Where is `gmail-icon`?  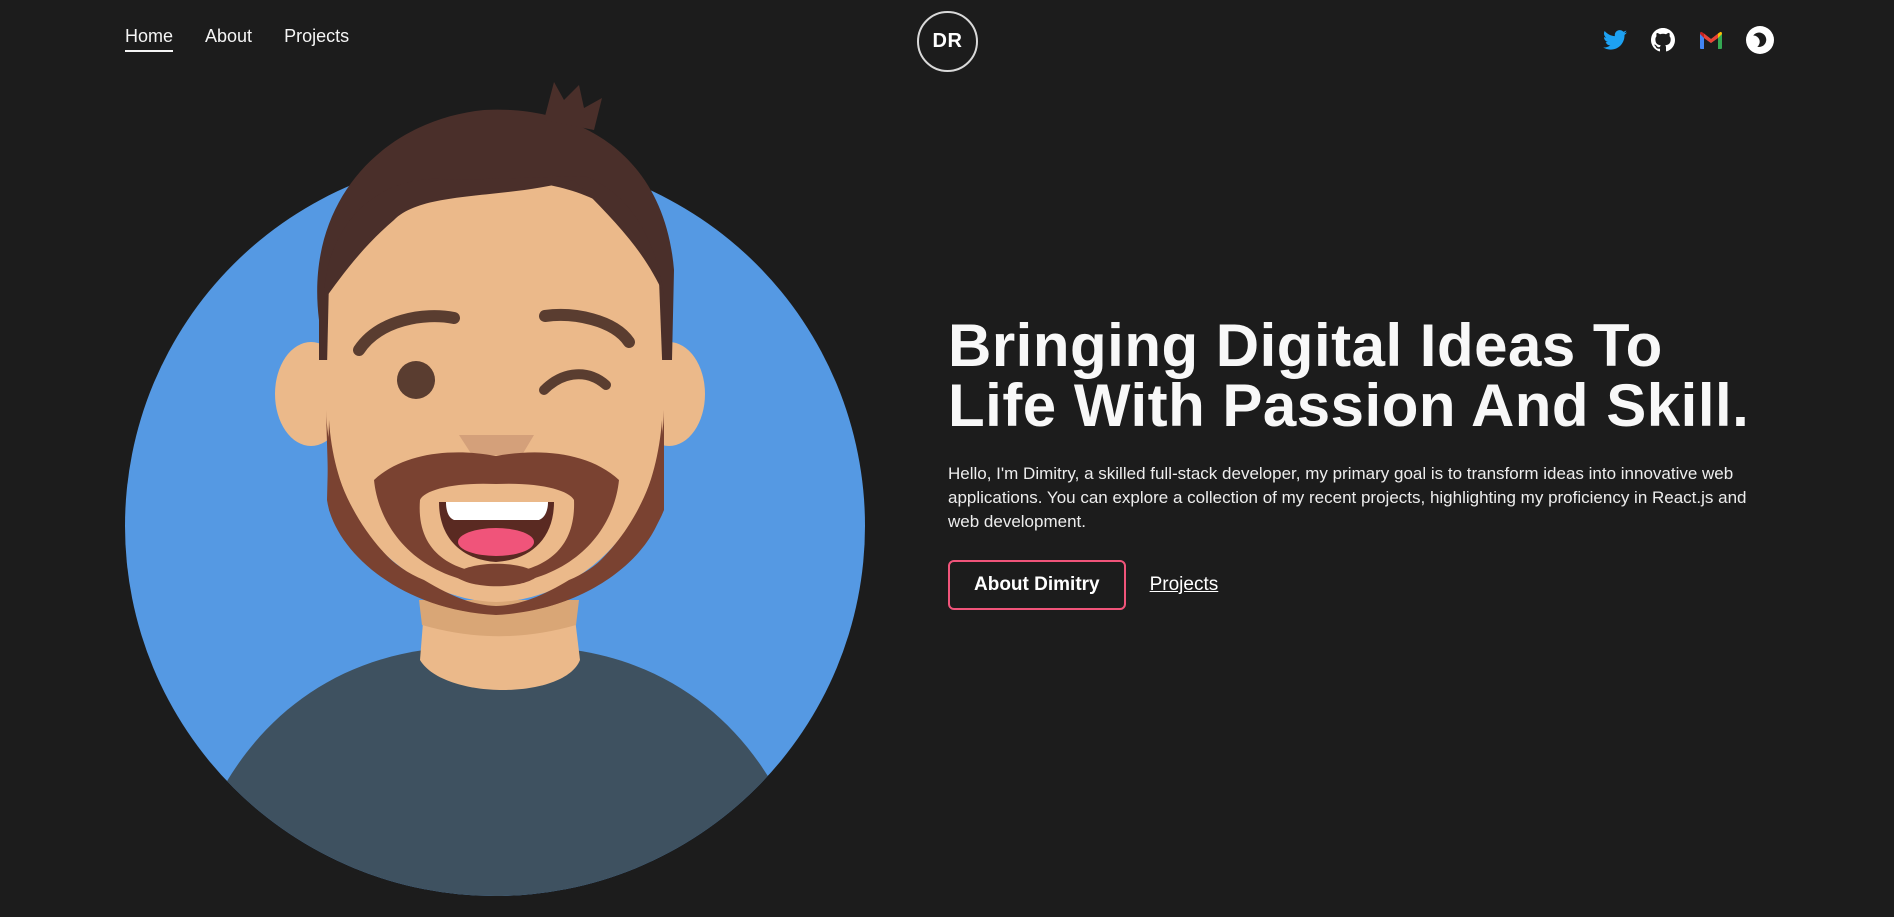 gmail-icon is located at coordinates (1711, 40).